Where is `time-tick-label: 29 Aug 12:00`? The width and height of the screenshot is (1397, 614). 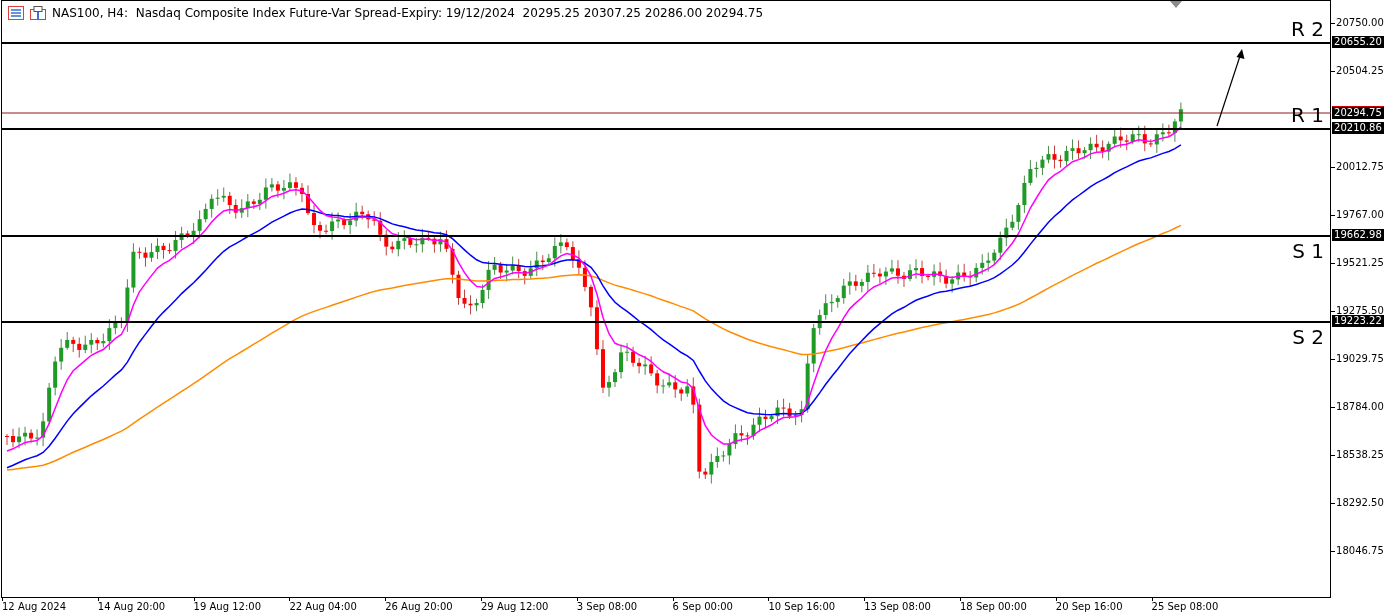 time-tick-label: 29 Aug 12:00 is located at coordinates (515, 607).